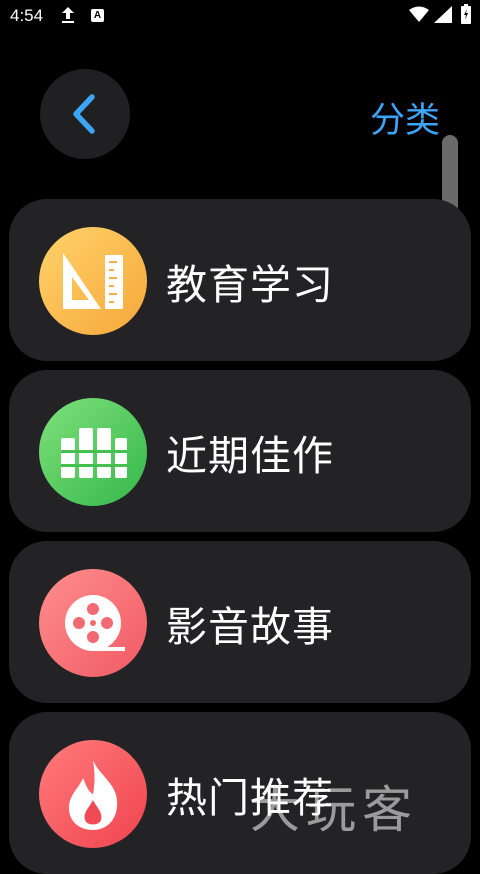 This screenshot has height=874, width=480. What do you see at coordinates (93, 281) in the screenshot?
I see `ruler-triangle-icon` at bounding box center [93, 281].